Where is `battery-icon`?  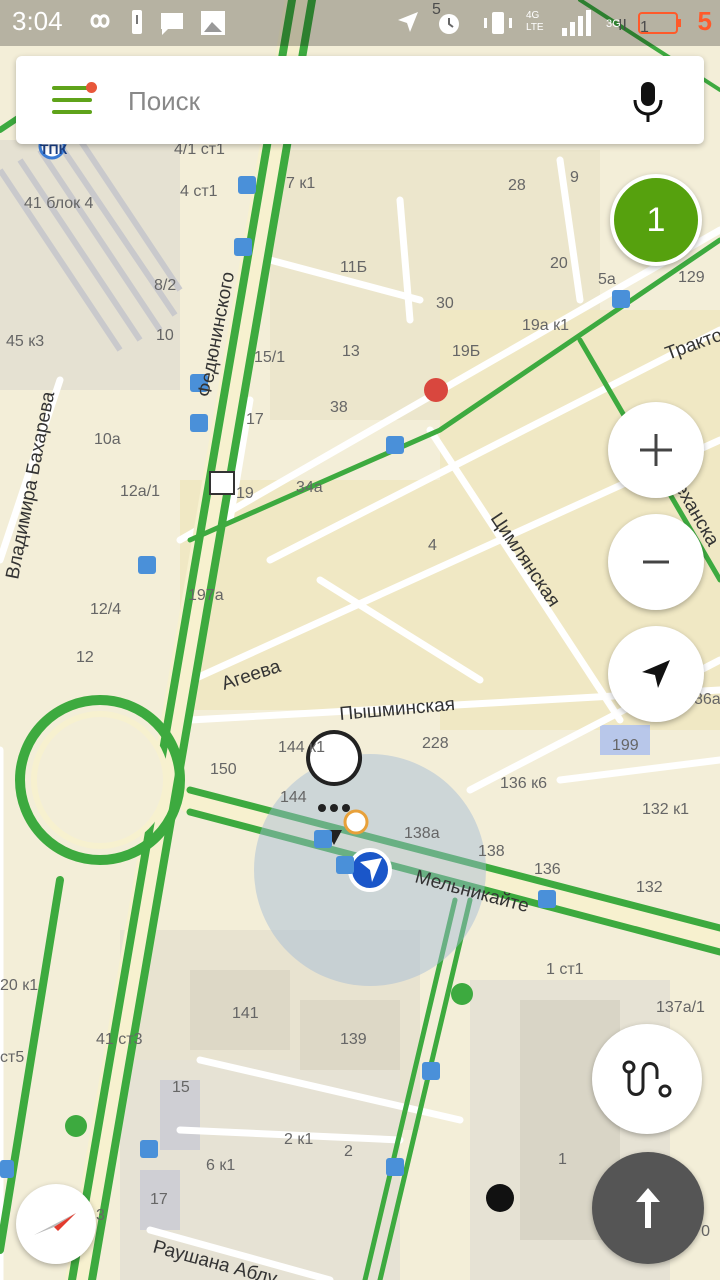 battery-icon is located at coordinates (659, 23).